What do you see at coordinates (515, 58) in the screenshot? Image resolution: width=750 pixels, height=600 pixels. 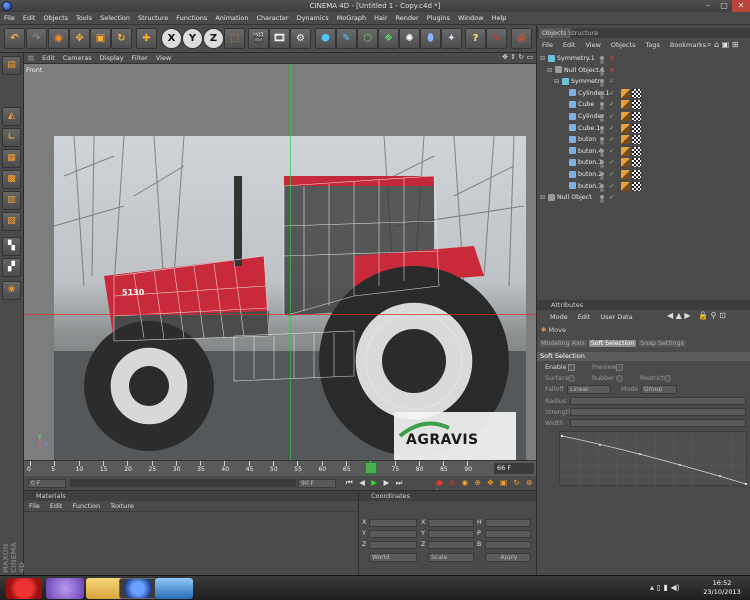 I see `viewport-nav-icons: ✥ ⇕ ↻ ▭` at bounding box center [515, 58].